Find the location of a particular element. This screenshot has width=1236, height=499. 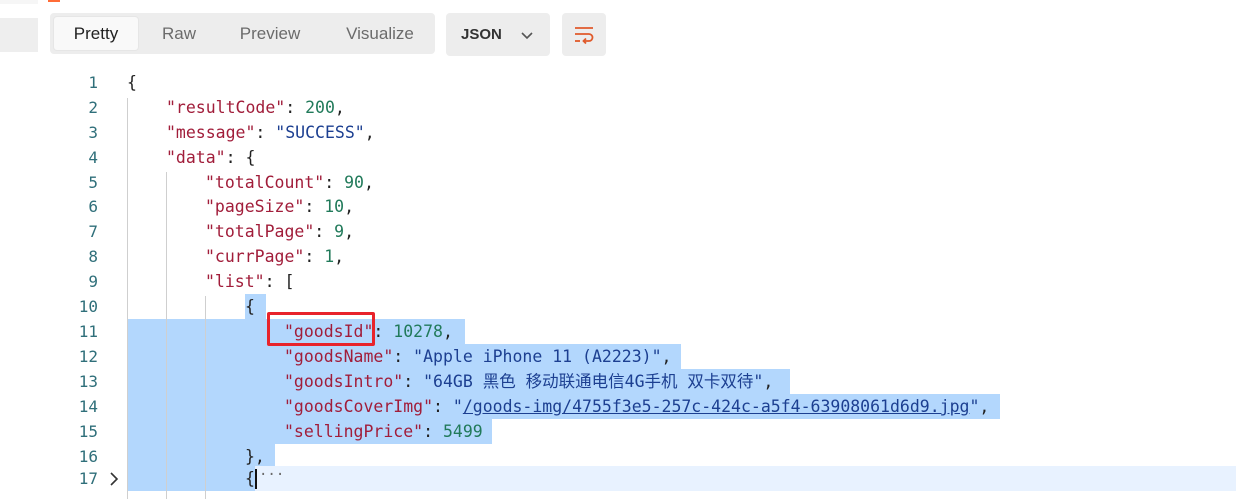

json-key: "message" is located at coordinates (211, 132).